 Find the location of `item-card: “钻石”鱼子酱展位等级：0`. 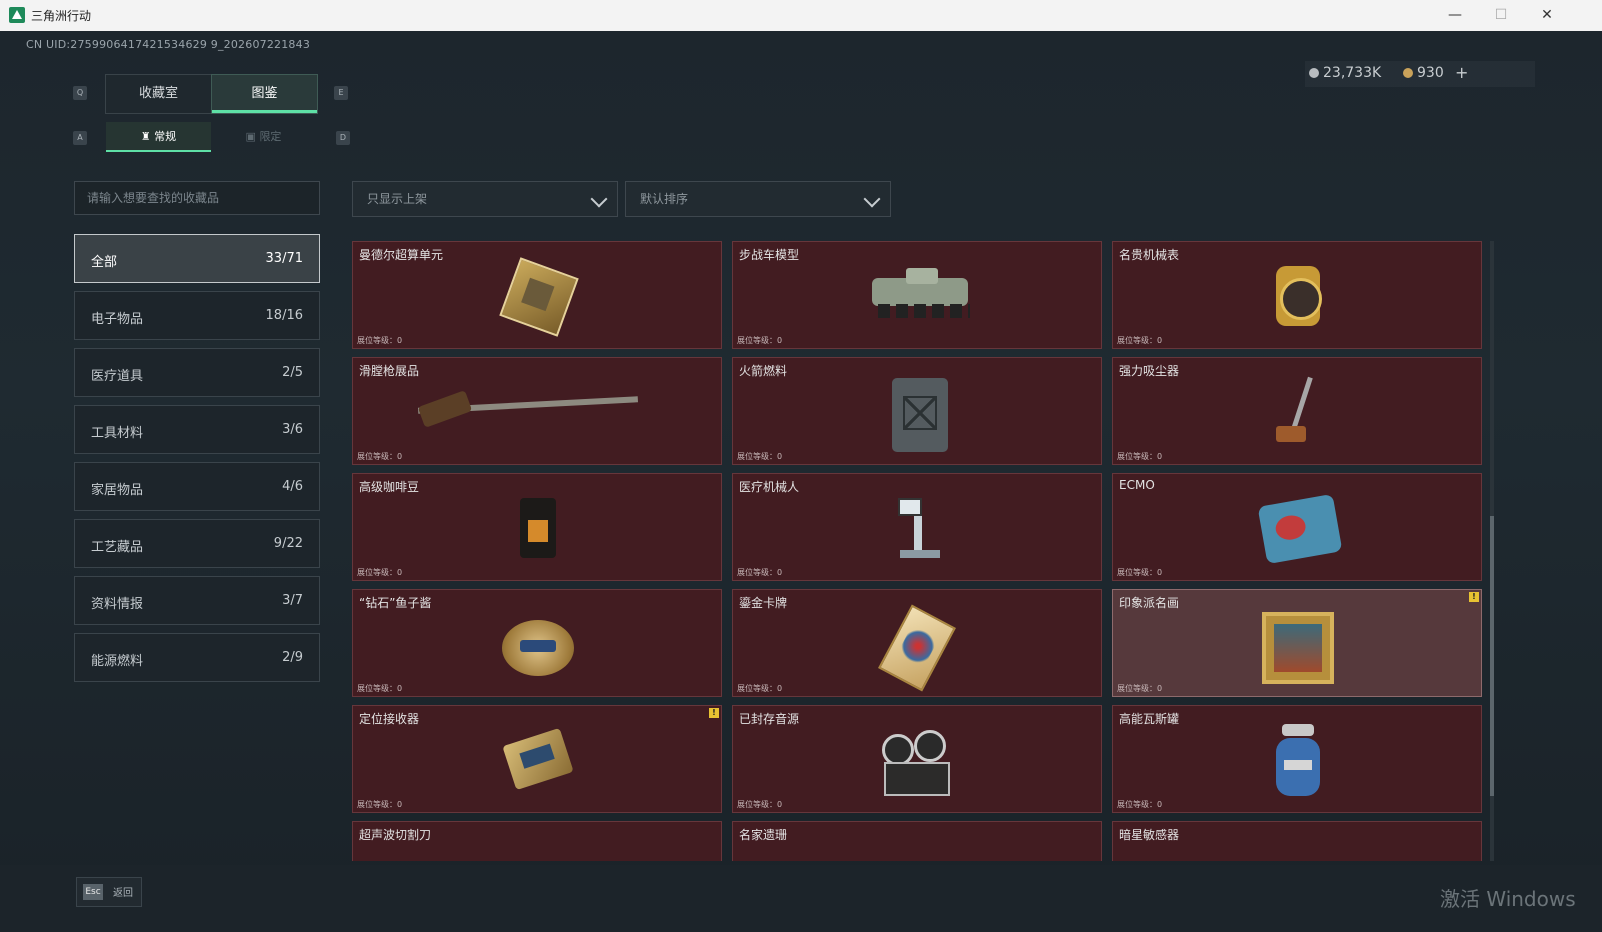

item-card: “钻石”鱼子酱展位等级：0 is located at coordinates (537, 643).